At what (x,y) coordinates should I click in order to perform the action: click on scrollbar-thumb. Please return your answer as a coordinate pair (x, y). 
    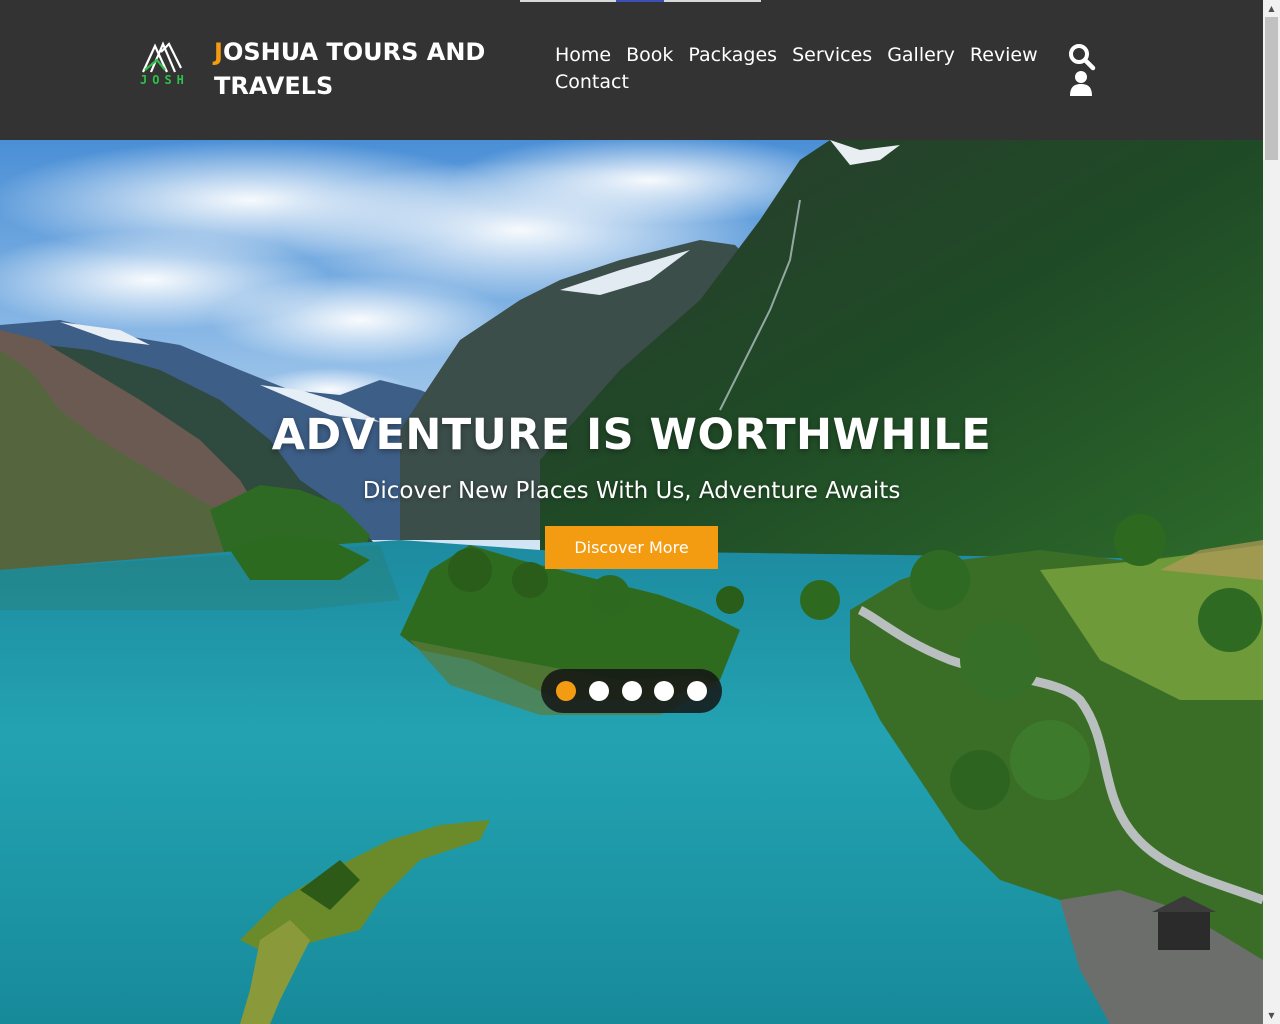
    Looking at the image, I should click on (1271, 88).